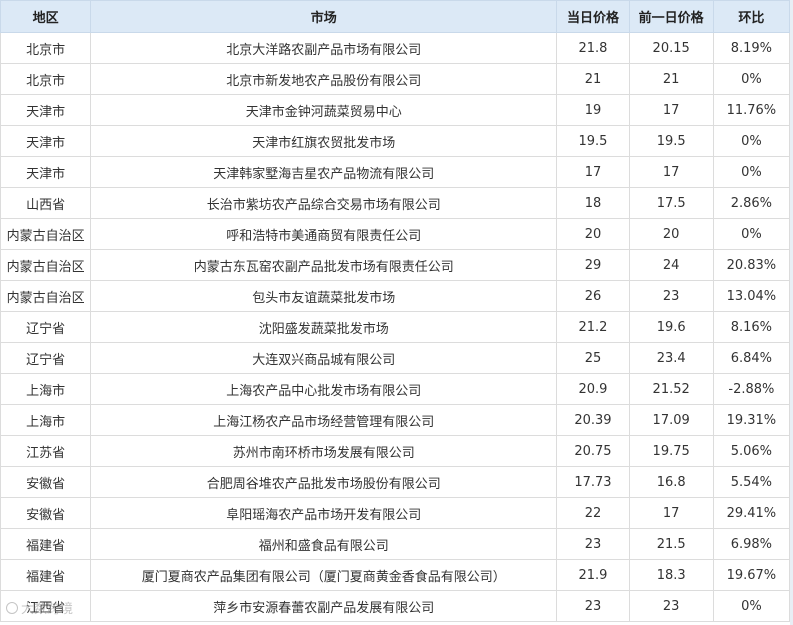  I want to click on cell-today-price: 20.9, so click(593, 389).